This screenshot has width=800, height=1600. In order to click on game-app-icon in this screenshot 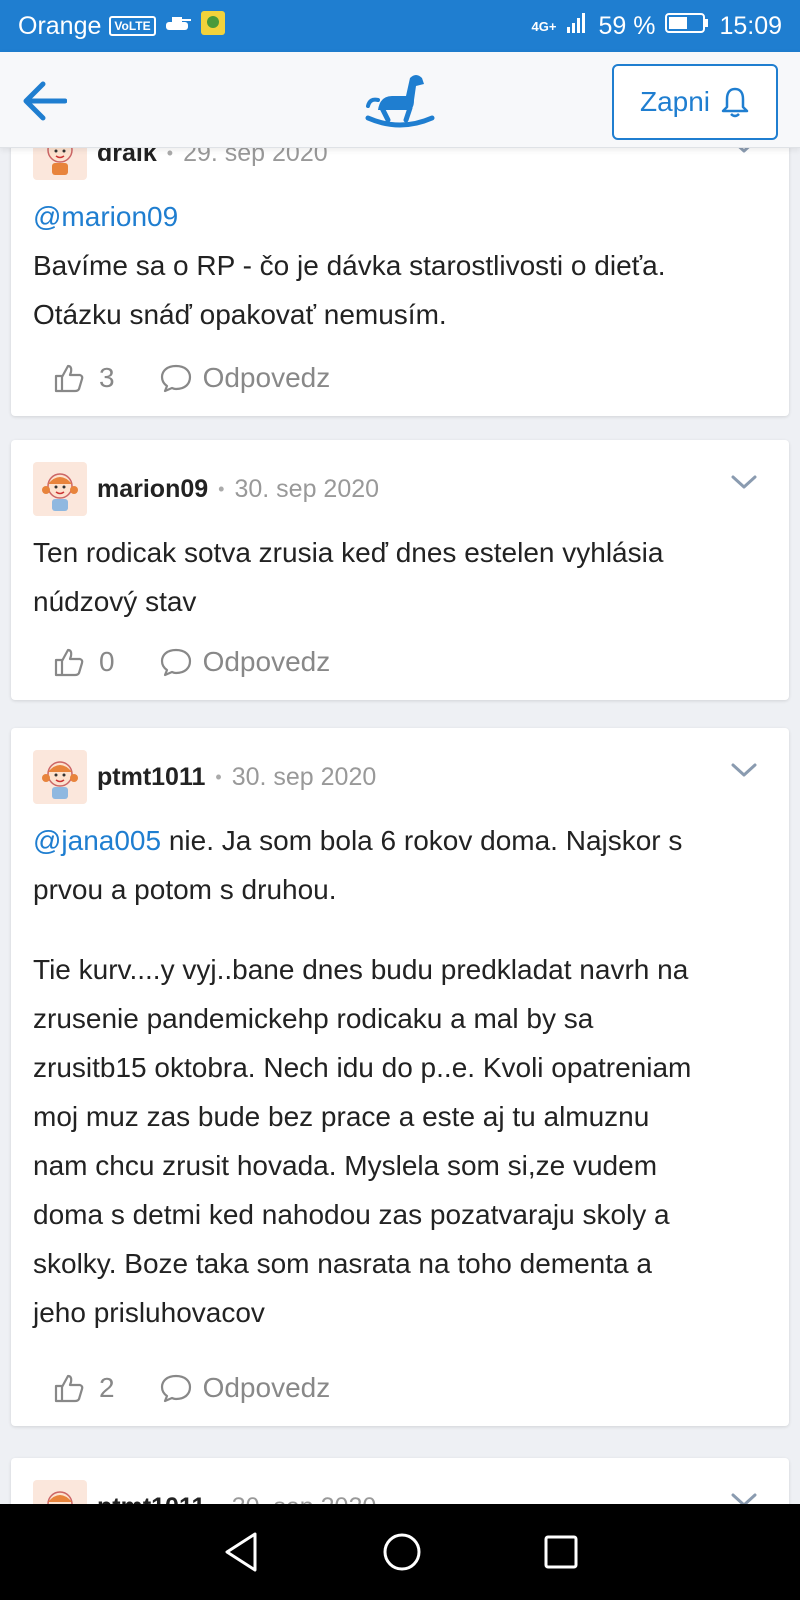, I will do `click(213, 26)`.